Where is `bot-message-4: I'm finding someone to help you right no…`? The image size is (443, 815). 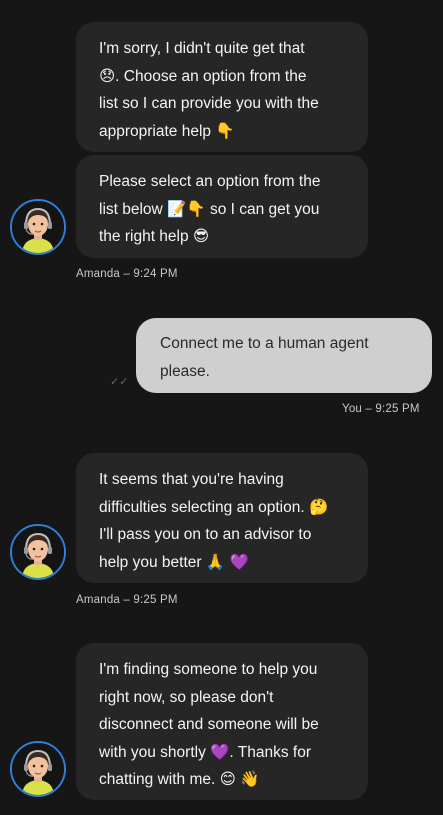
bot-message-4: I'm finding someone to help you right no… is located at coordinates (222, 721).